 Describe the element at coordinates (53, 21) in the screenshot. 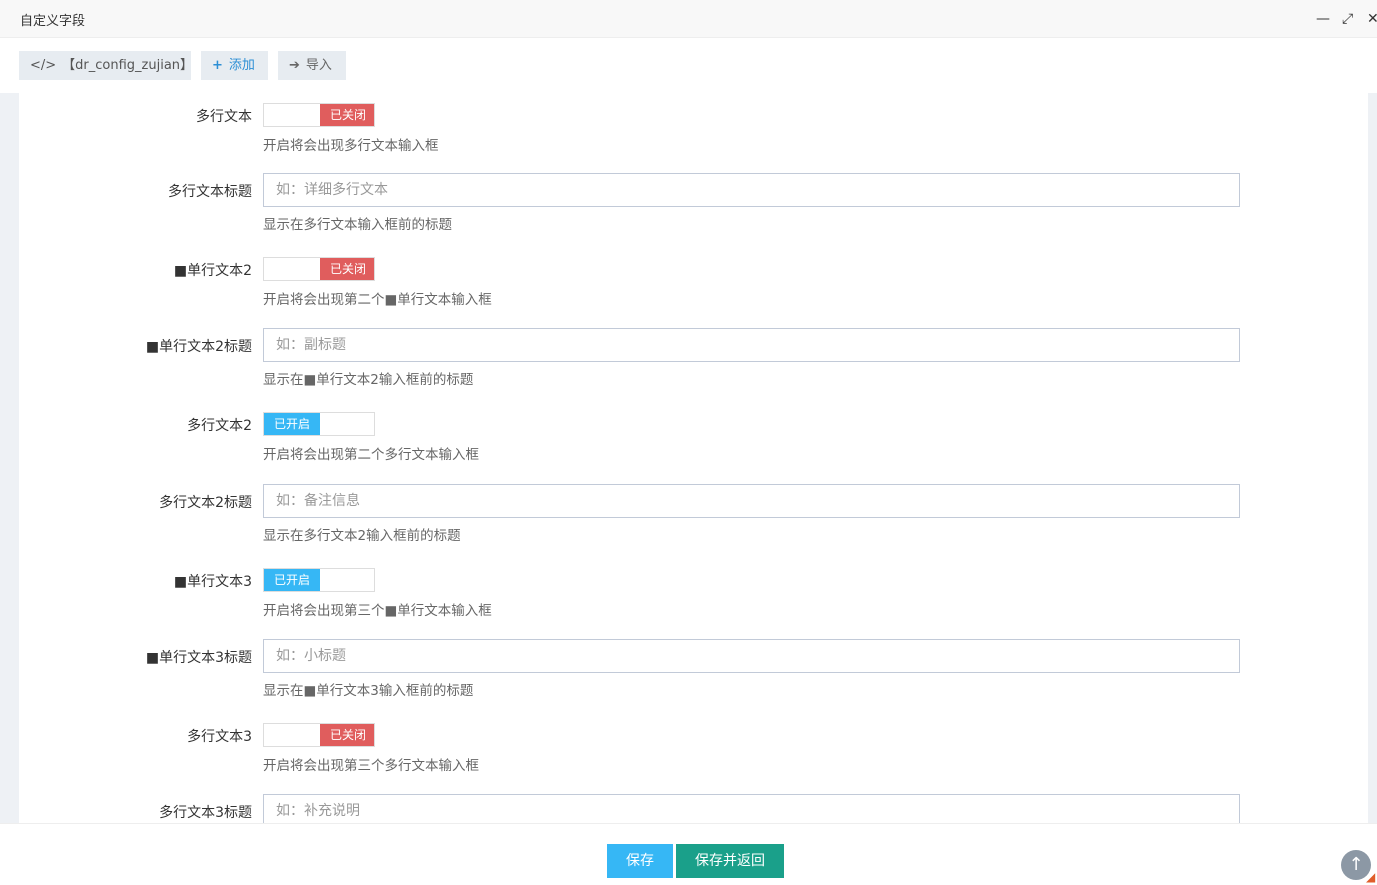

I see `window-title: 自定义字段` at that location.